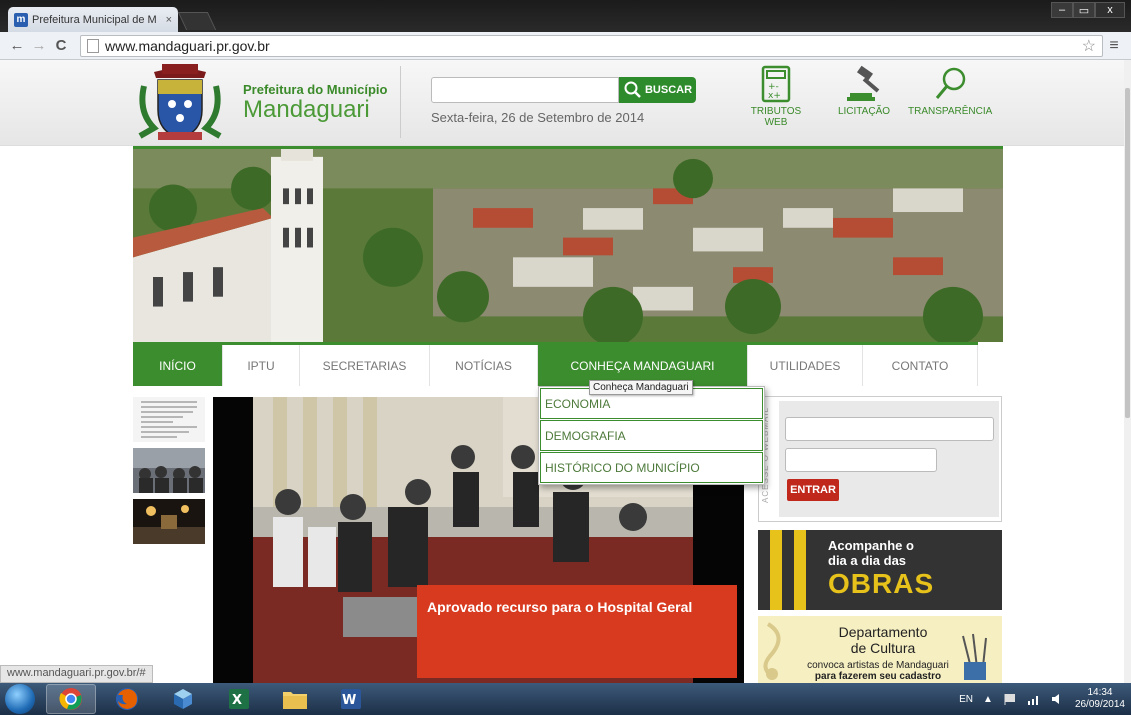 Image resolution: width=1131 pixels, height=715 pixels. I want to click on maximize-button: ▭, so click(1084, 10).